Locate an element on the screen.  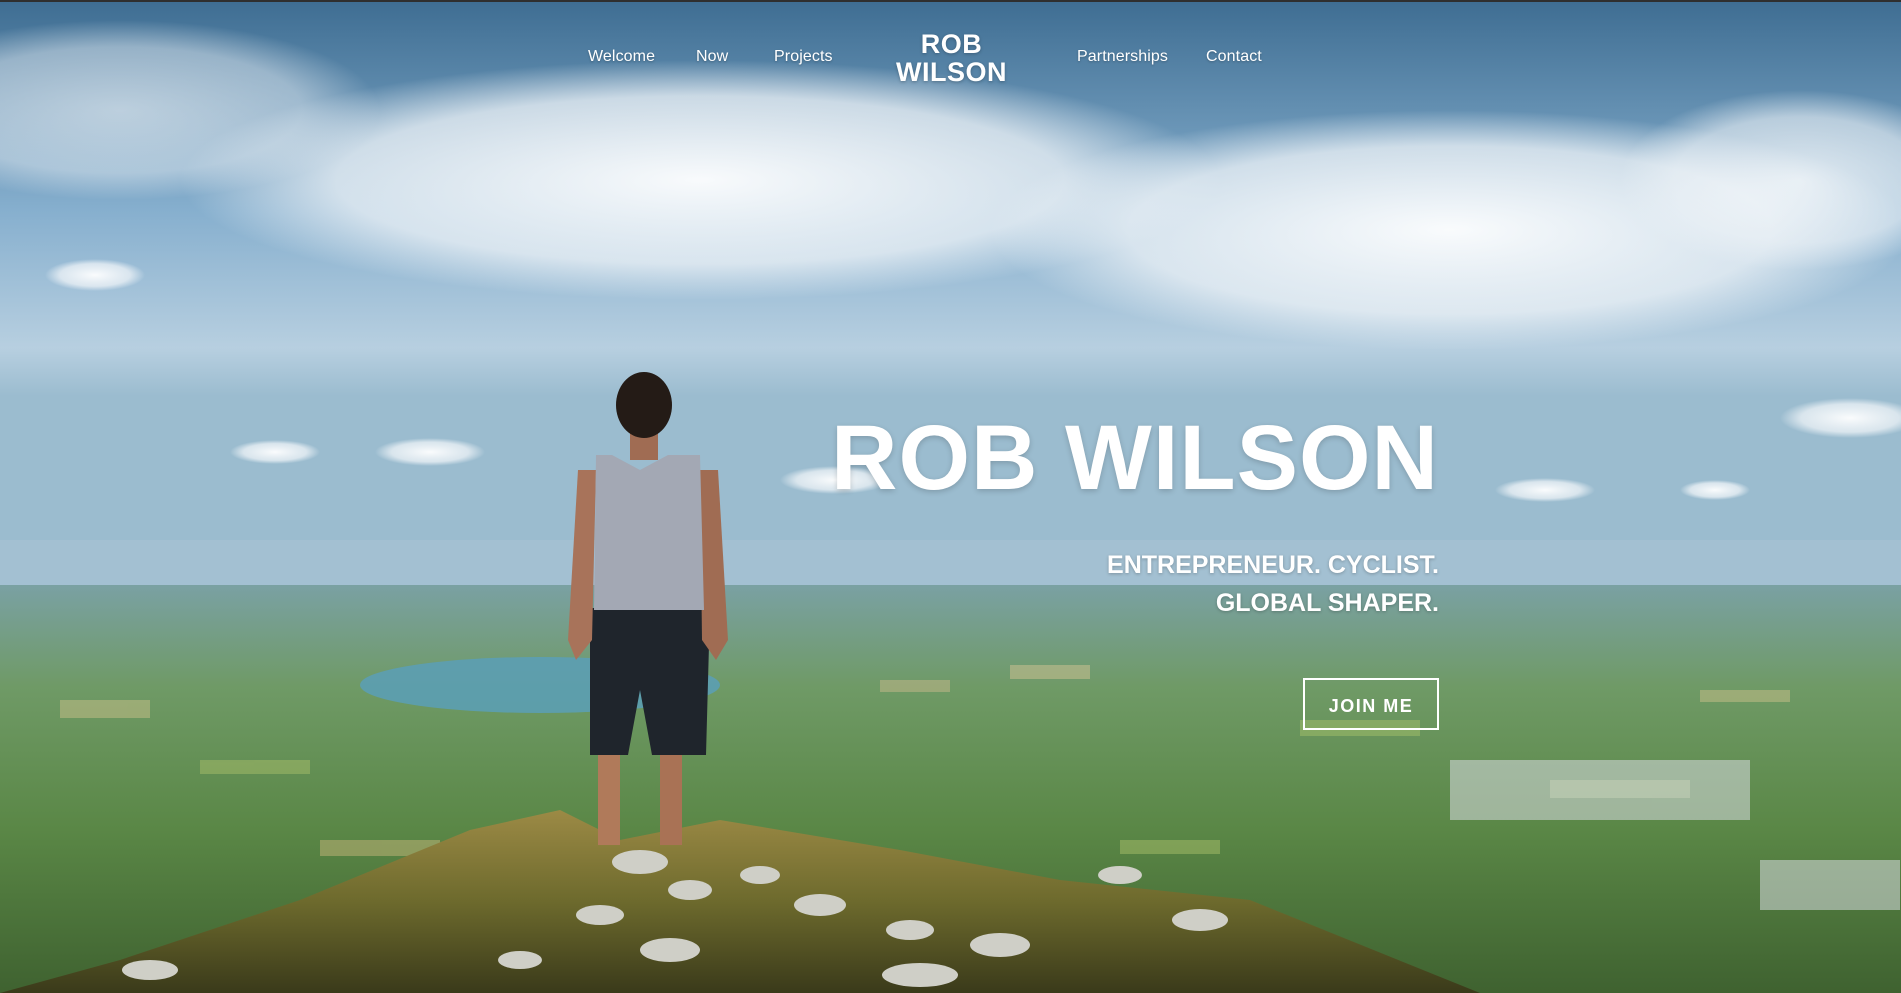
top-border is located at coordinates (950, 1).